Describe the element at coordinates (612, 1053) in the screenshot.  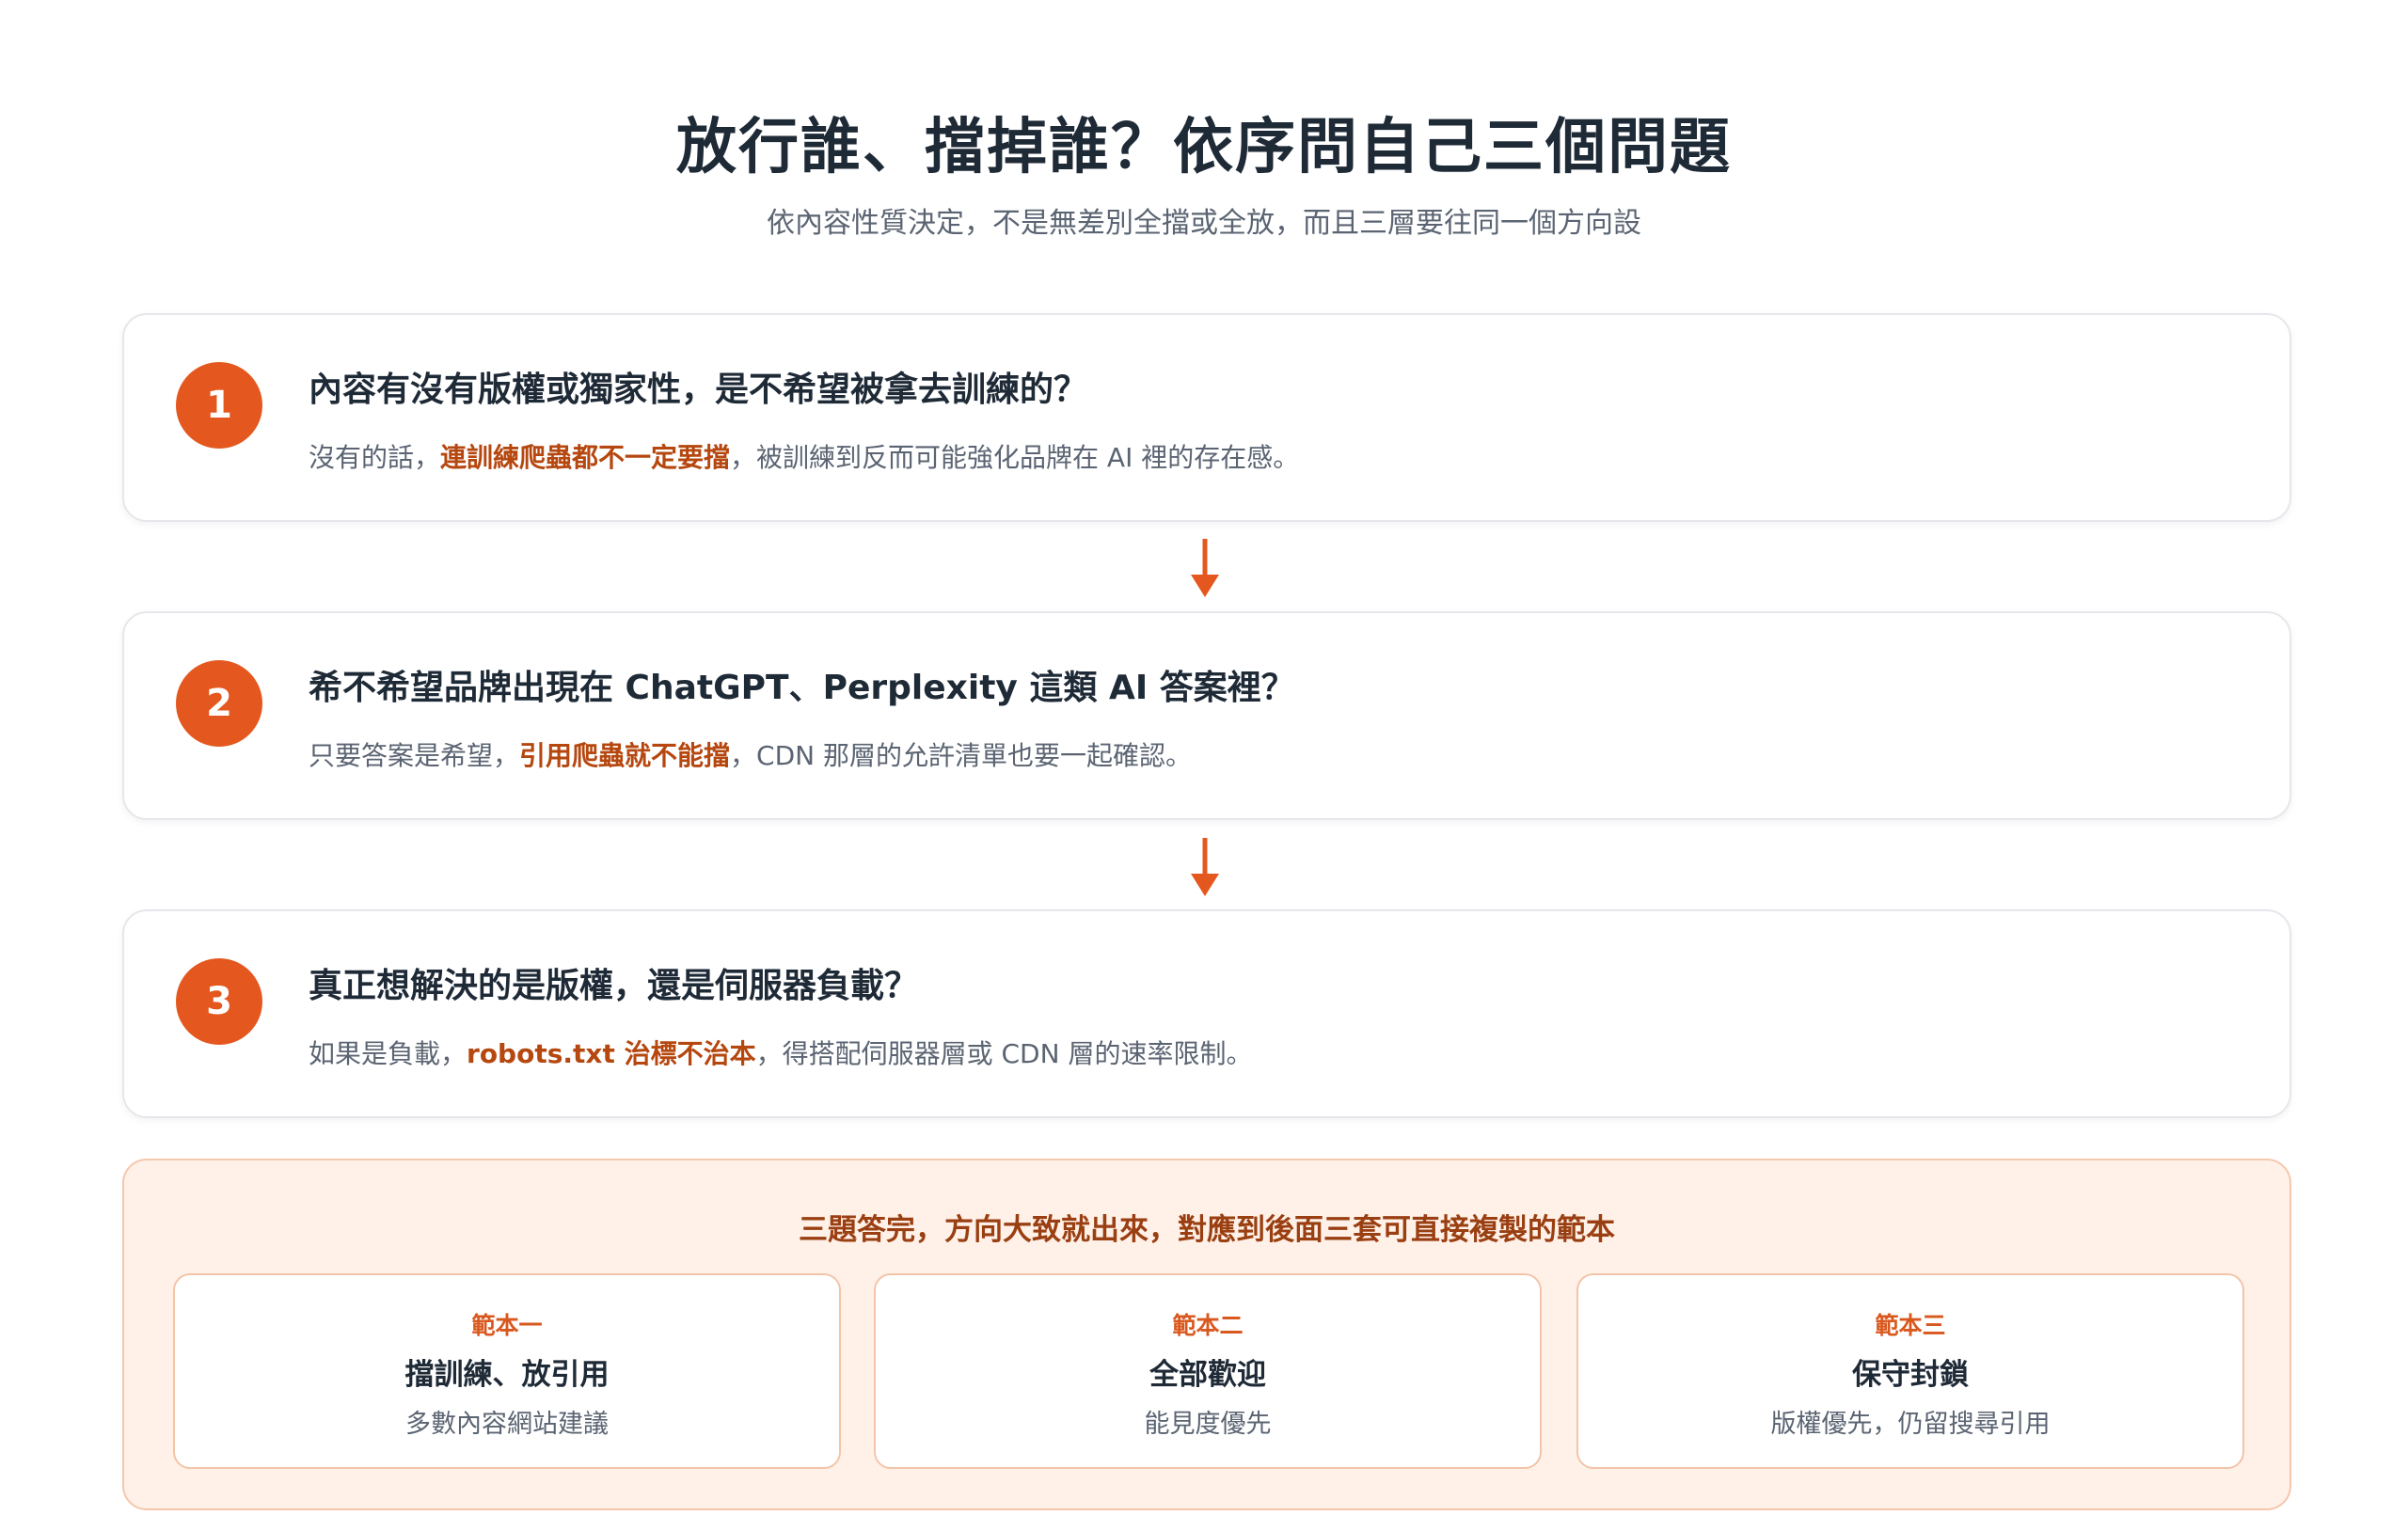
I see `answer-highlight: robots.txt 治標不治本` at that location.